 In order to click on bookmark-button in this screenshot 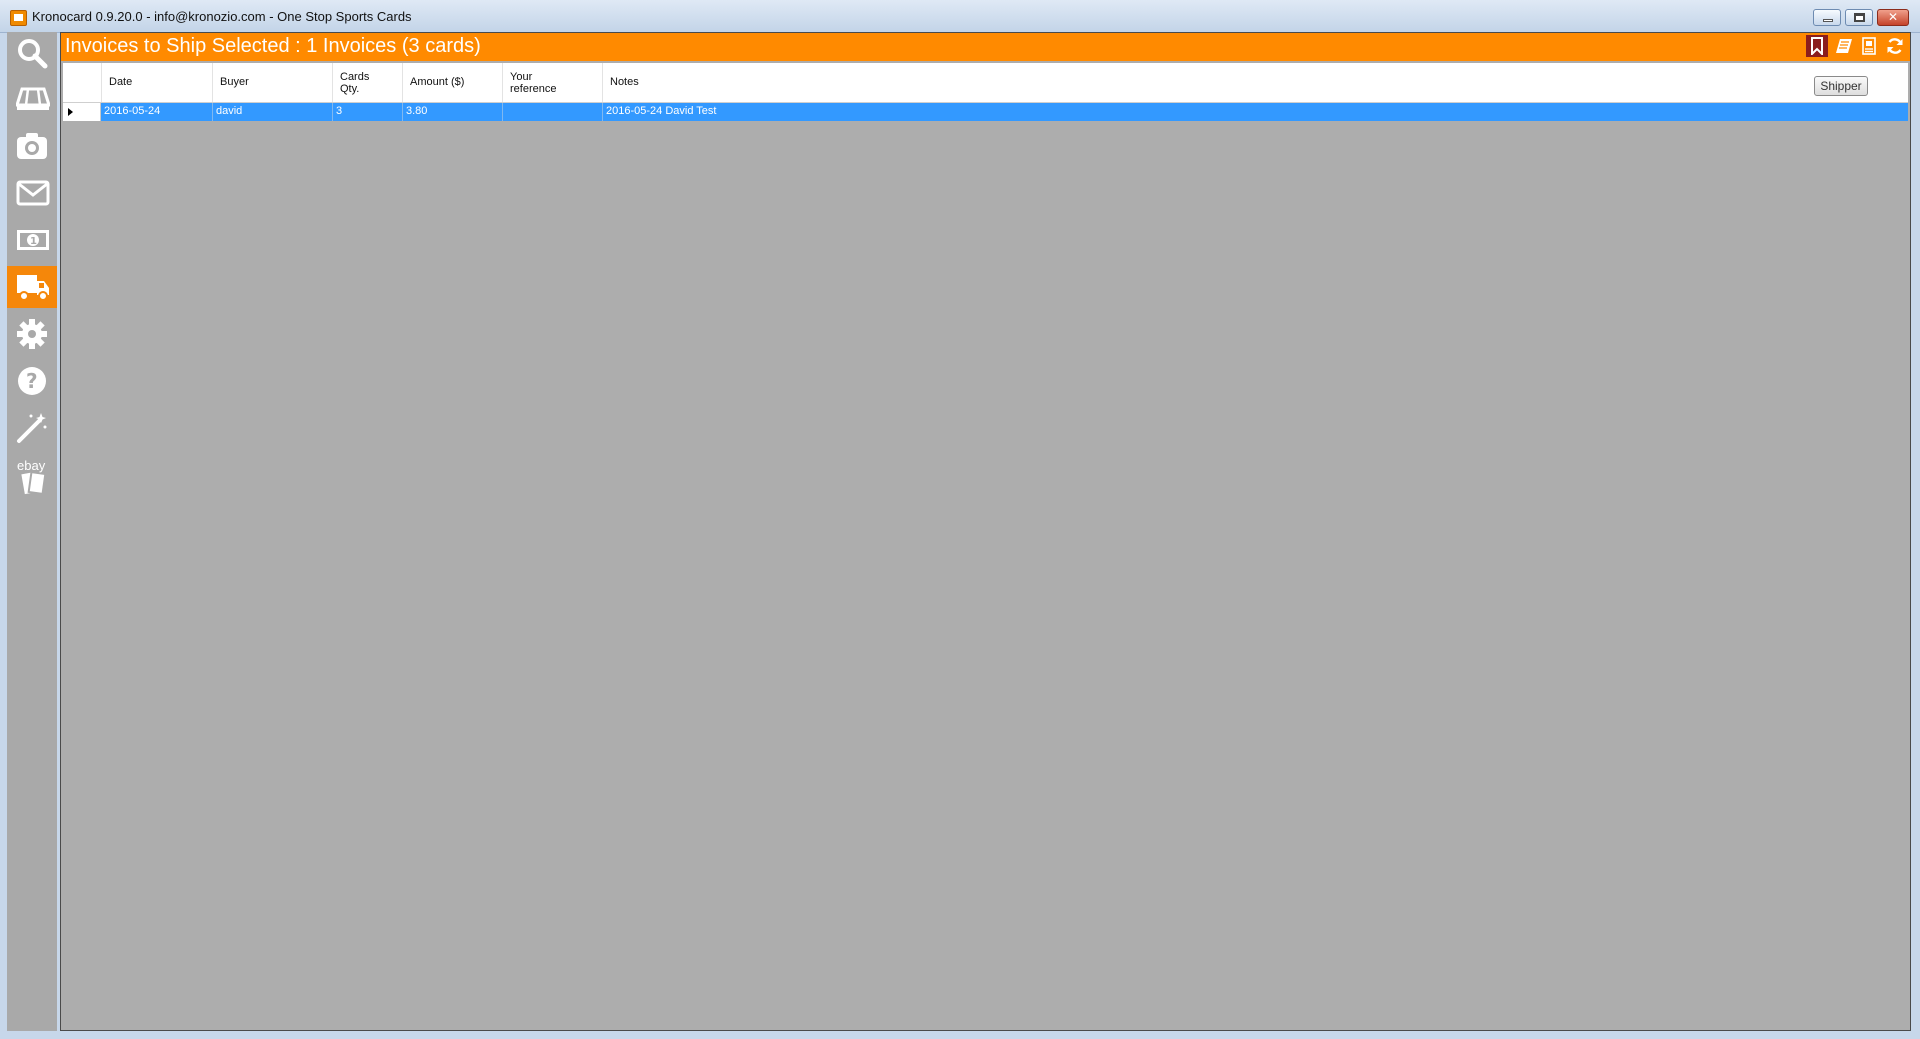, I will do `click(1817, 46)`.